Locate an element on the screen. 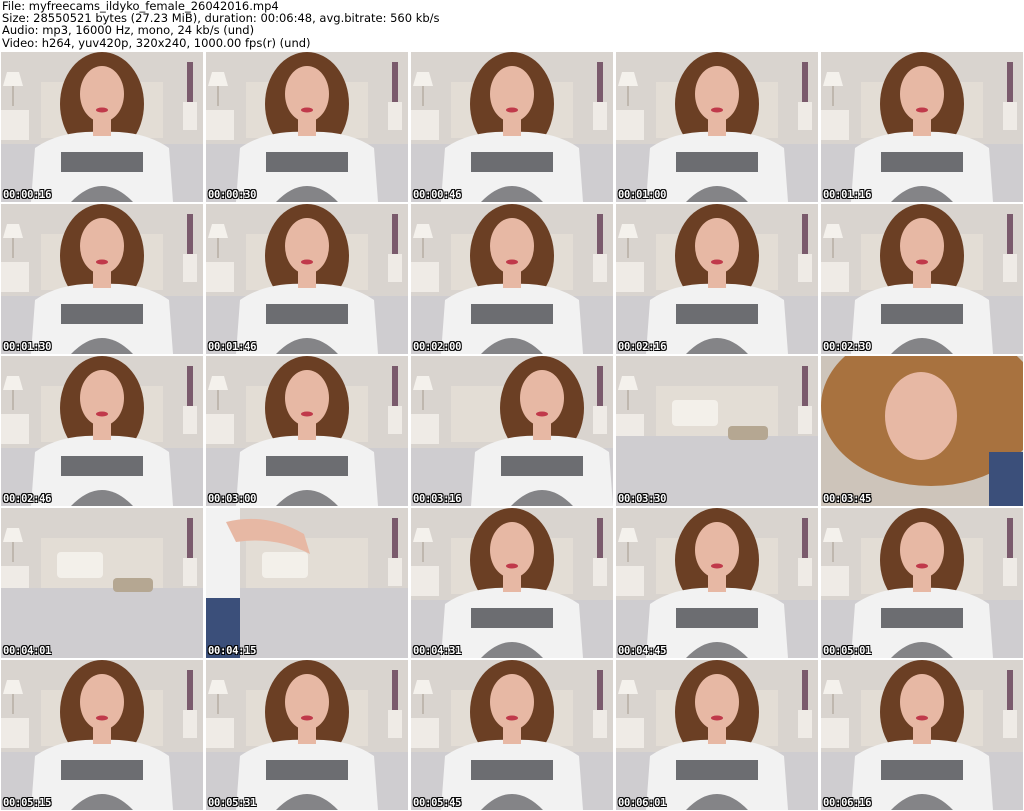 Image resolution: width=1024 pixels, height=811 pixels. video-thumbnail: 00:00:30 is located at coordinates (307, 127).